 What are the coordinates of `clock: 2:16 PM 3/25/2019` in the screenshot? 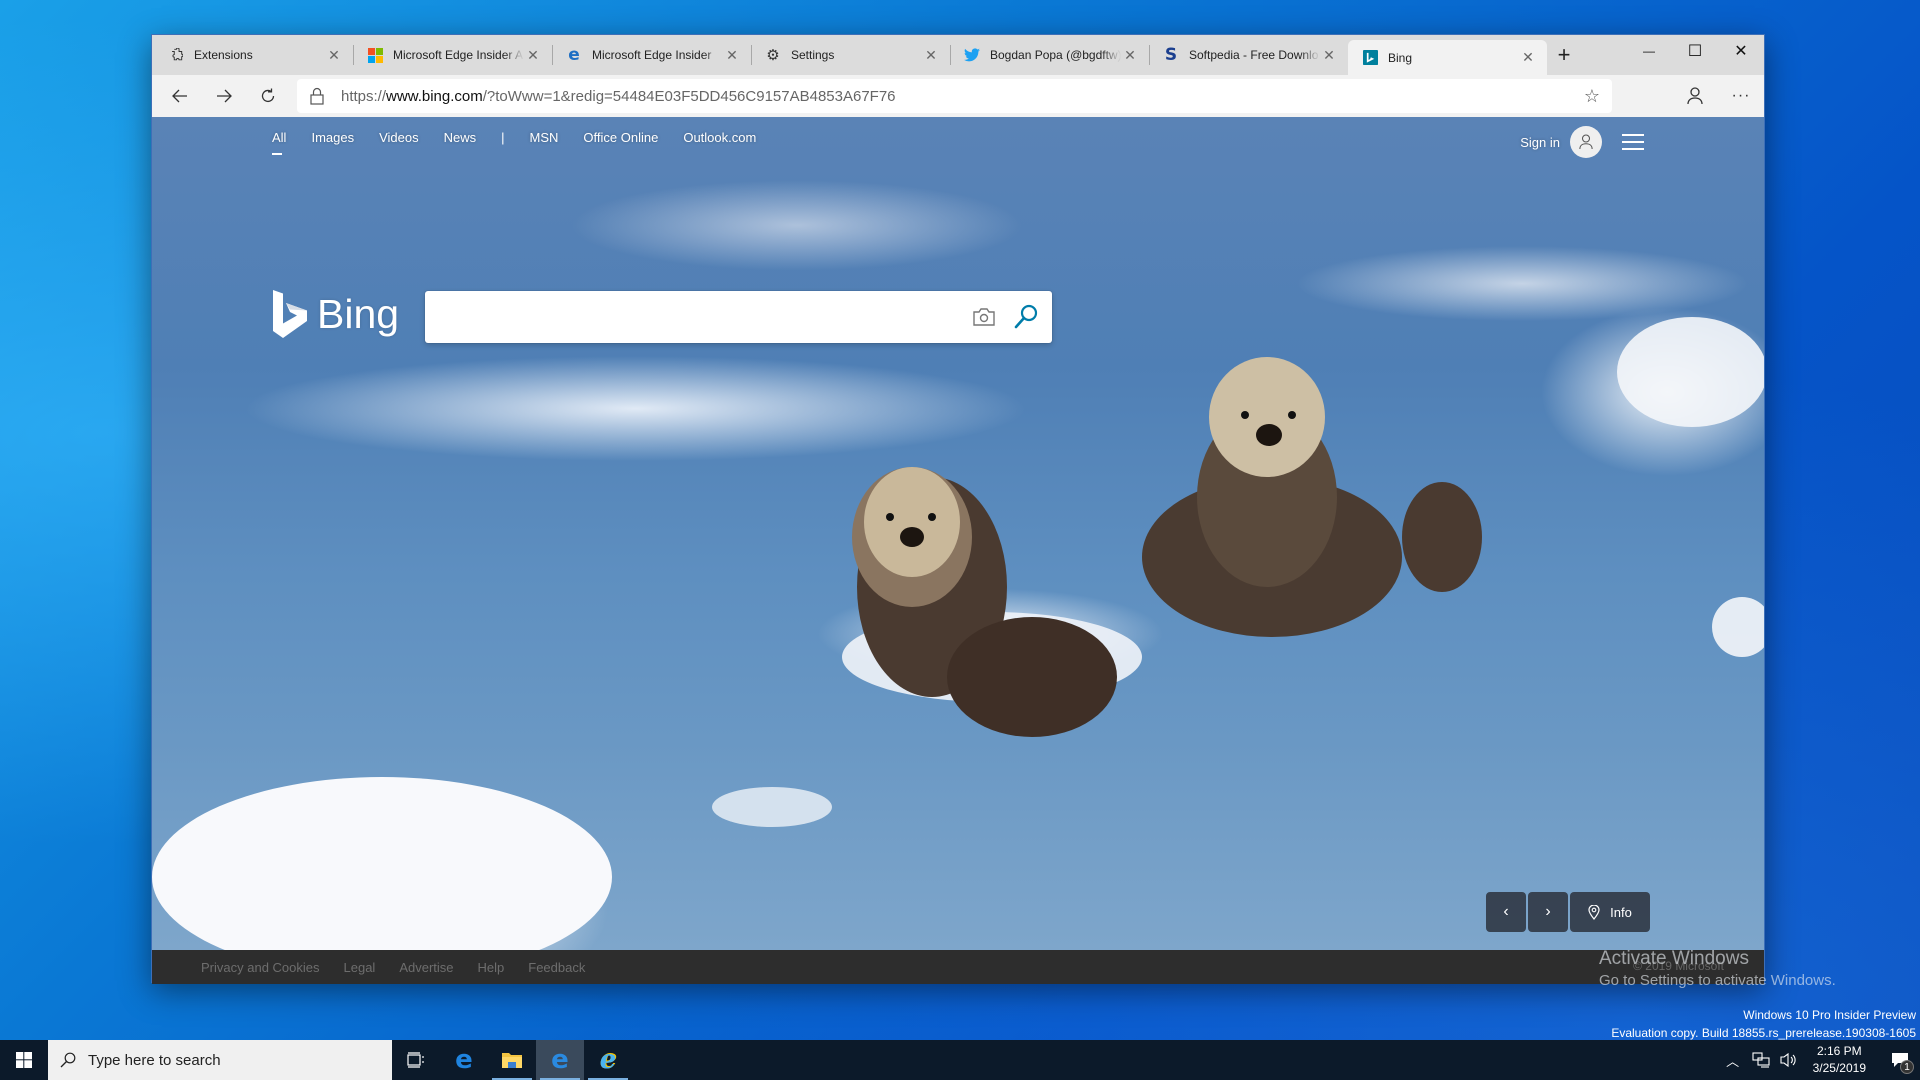 It's located at (1839, 1060).